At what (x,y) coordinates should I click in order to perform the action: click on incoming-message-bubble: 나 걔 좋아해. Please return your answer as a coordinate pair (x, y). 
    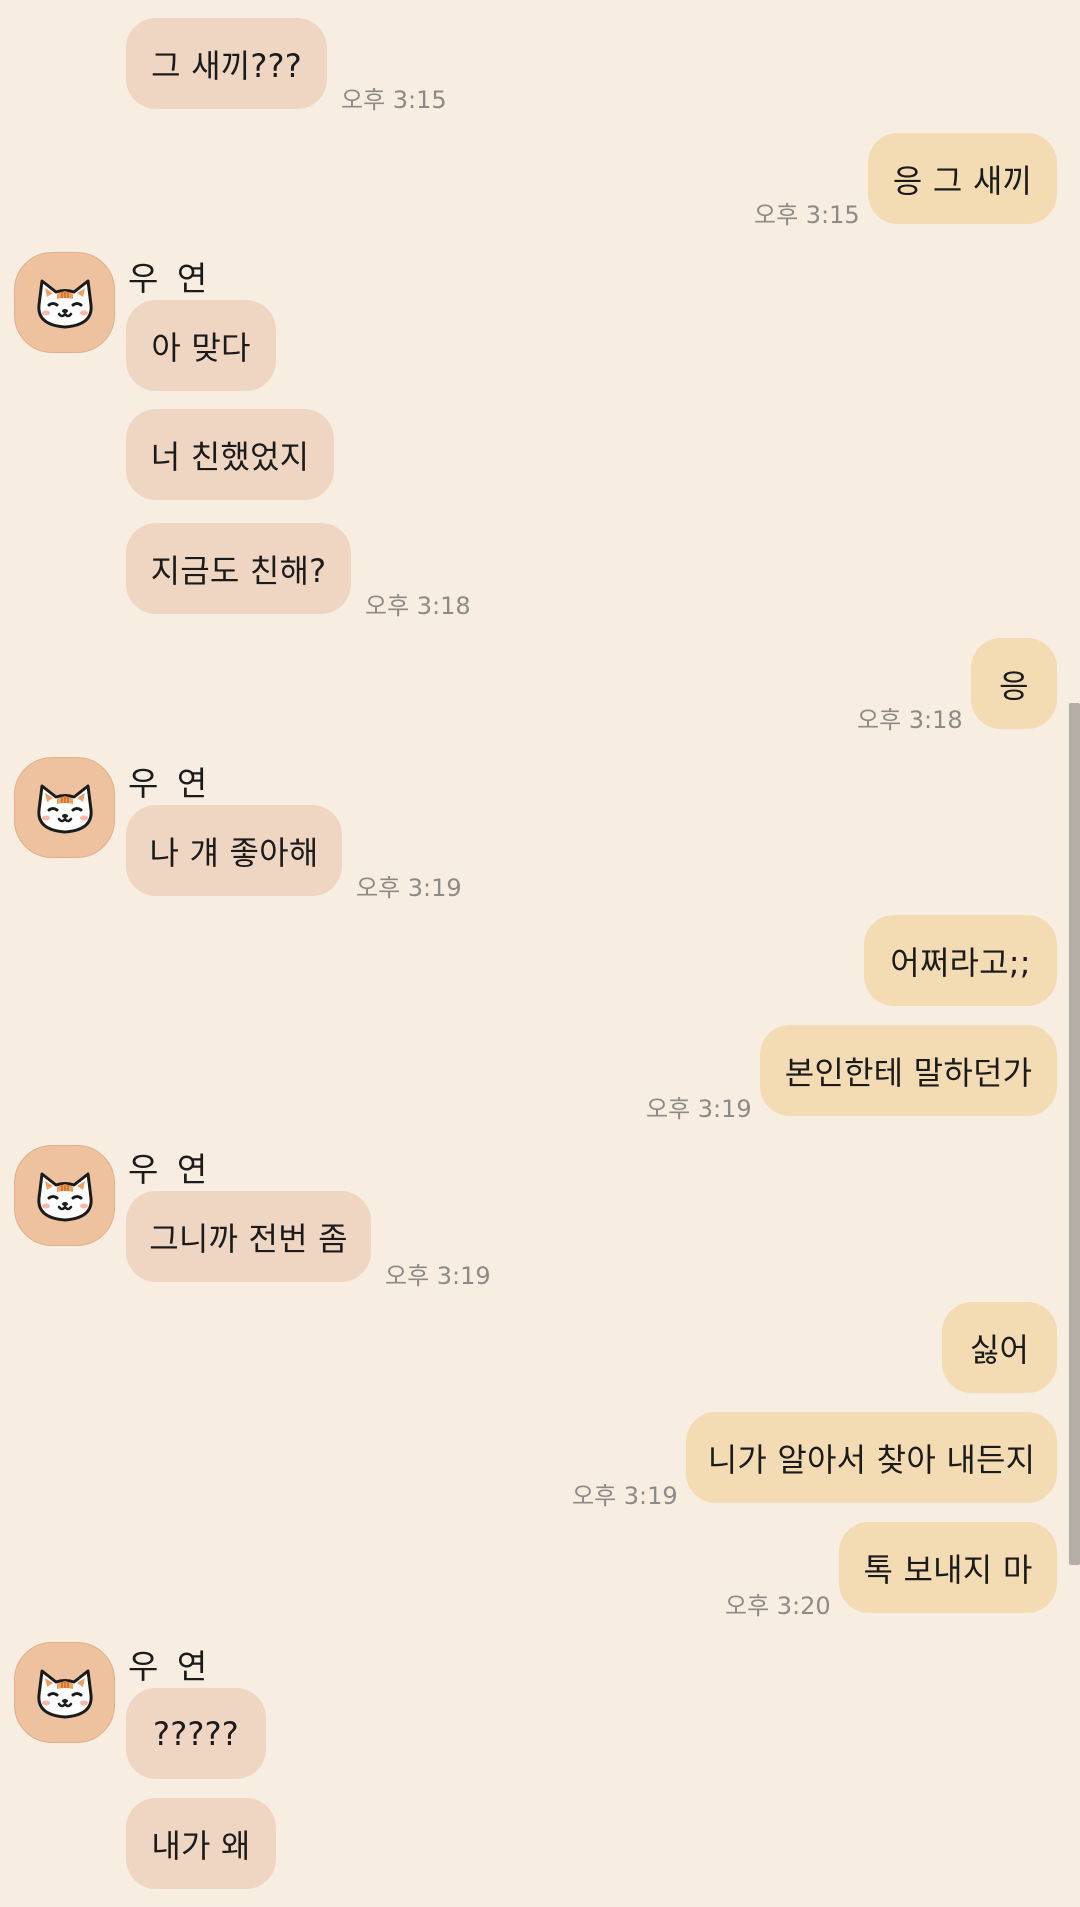
    Looking at the image, I should click on (234, 850).